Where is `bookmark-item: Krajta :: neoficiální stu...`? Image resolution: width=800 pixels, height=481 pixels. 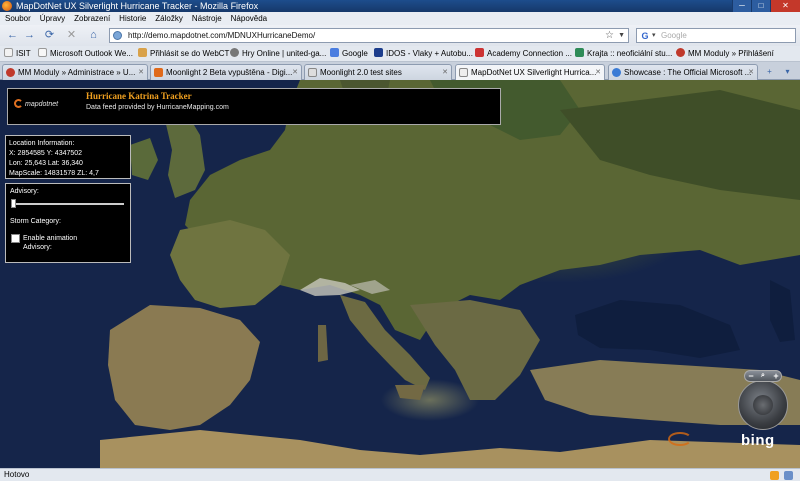 bookmark-item: Krajta :: neoficiální stu... is located at coordinates (623, 54).